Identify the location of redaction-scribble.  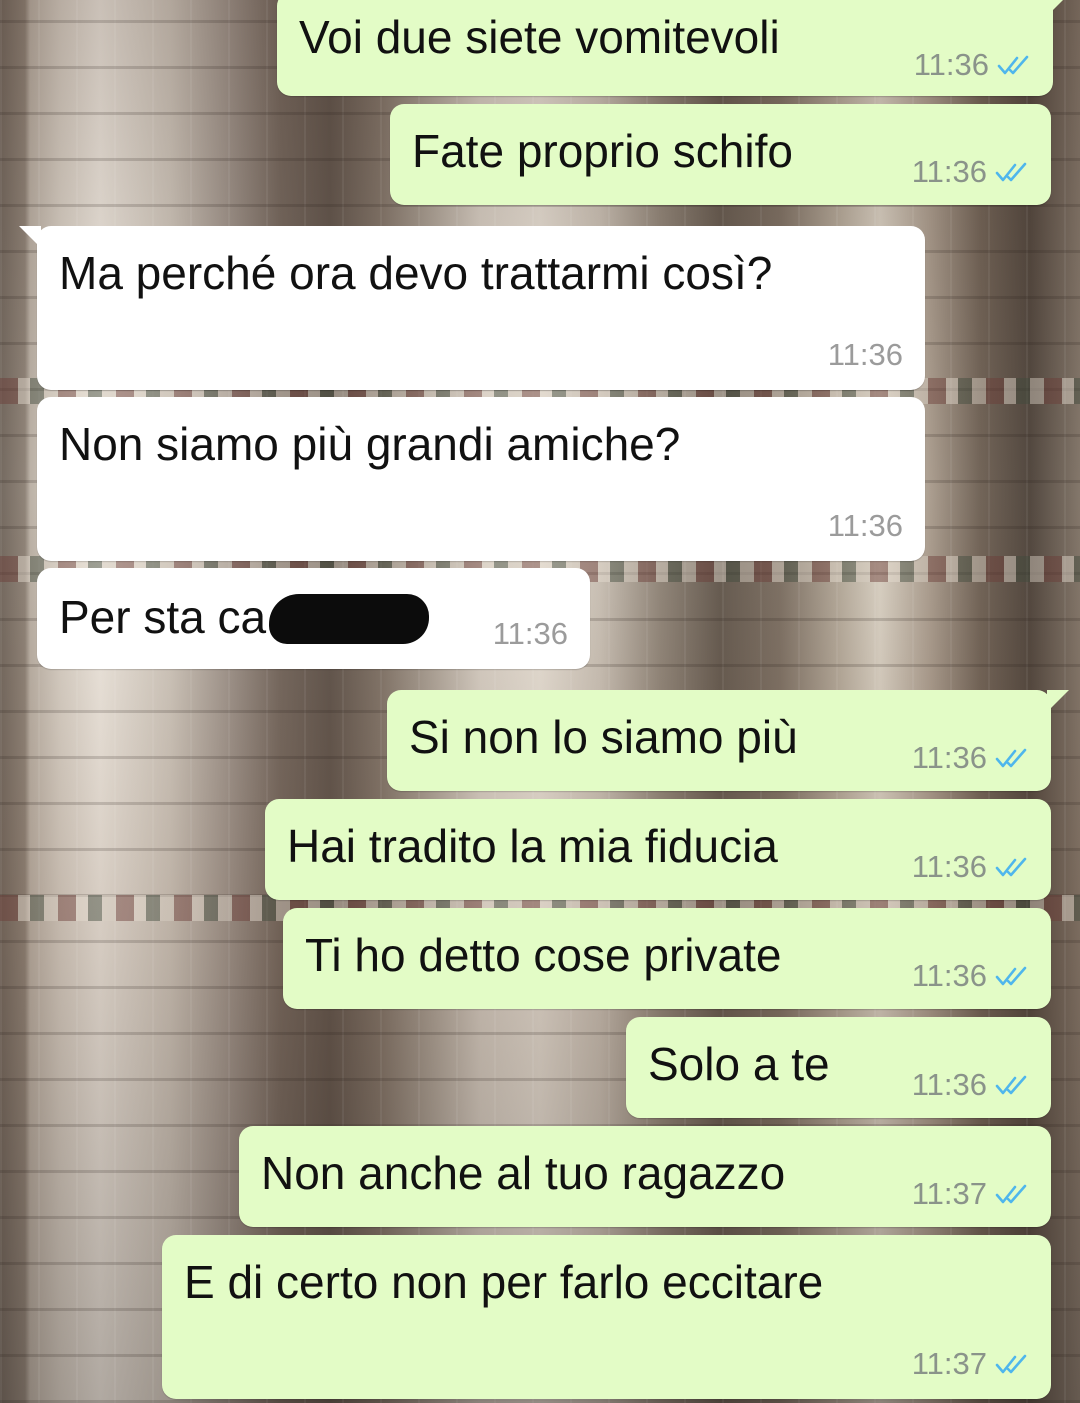
(349, 619).